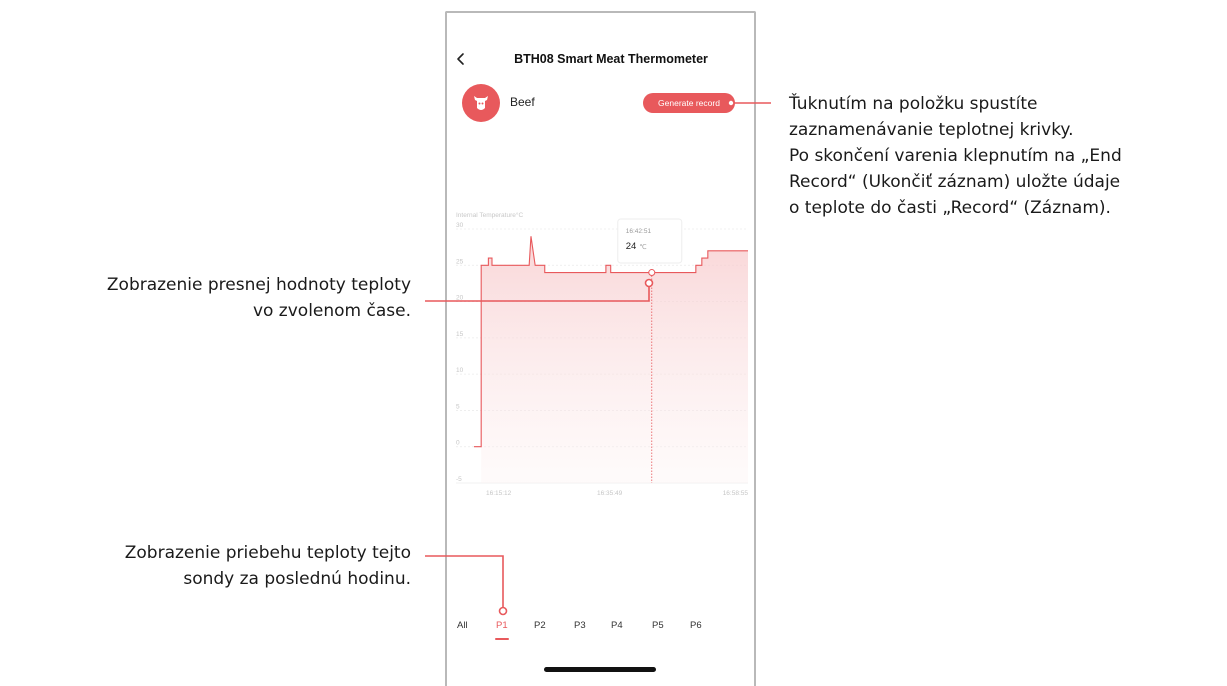  What do you see at coordinates (639, 231) in the screenshot?
I see `tooltip-time: 16:42:51` at bounding box center [639, 231].